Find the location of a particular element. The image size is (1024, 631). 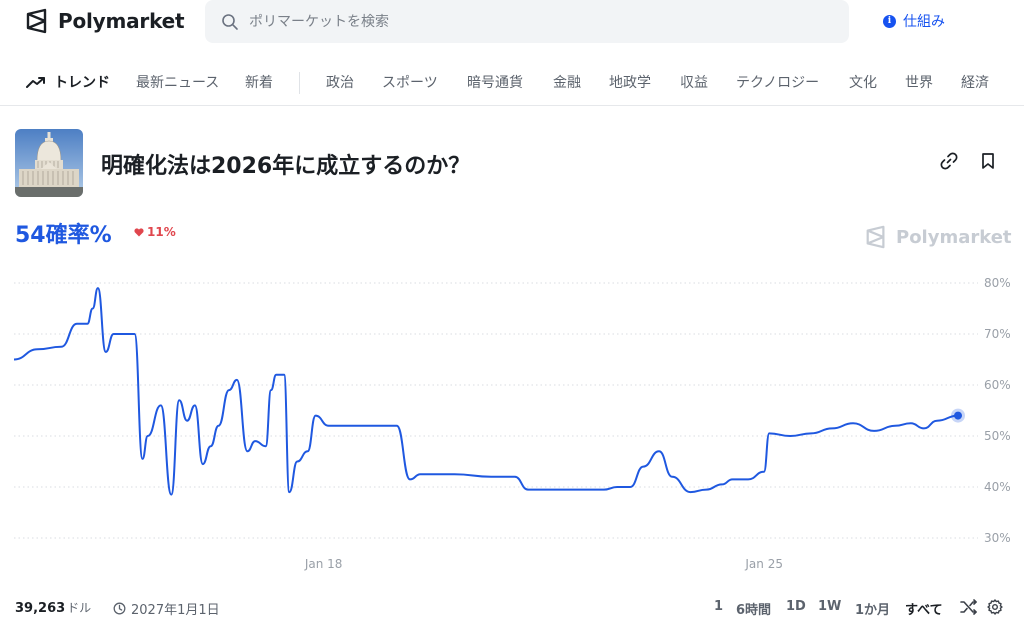

nav-item-tech: テクノロジー is located at coordinates (777, 82).